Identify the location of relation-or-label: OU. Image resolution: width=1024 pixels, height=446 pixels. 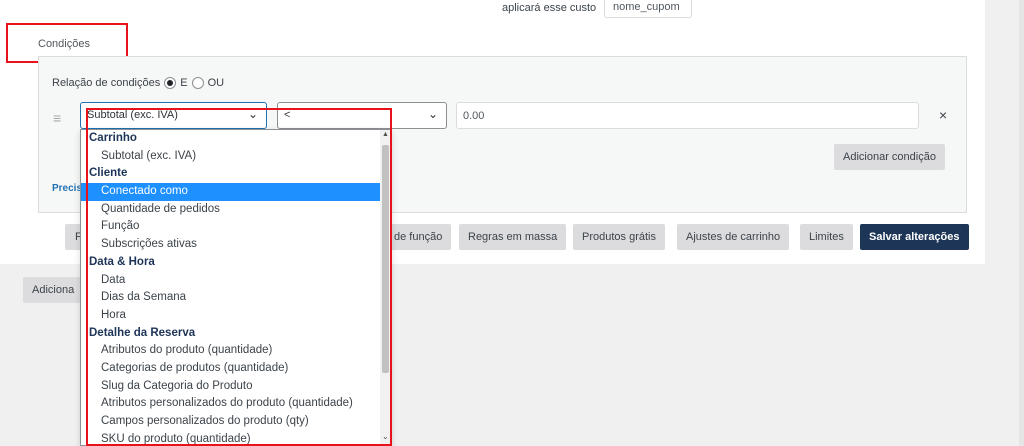
(216, 83).